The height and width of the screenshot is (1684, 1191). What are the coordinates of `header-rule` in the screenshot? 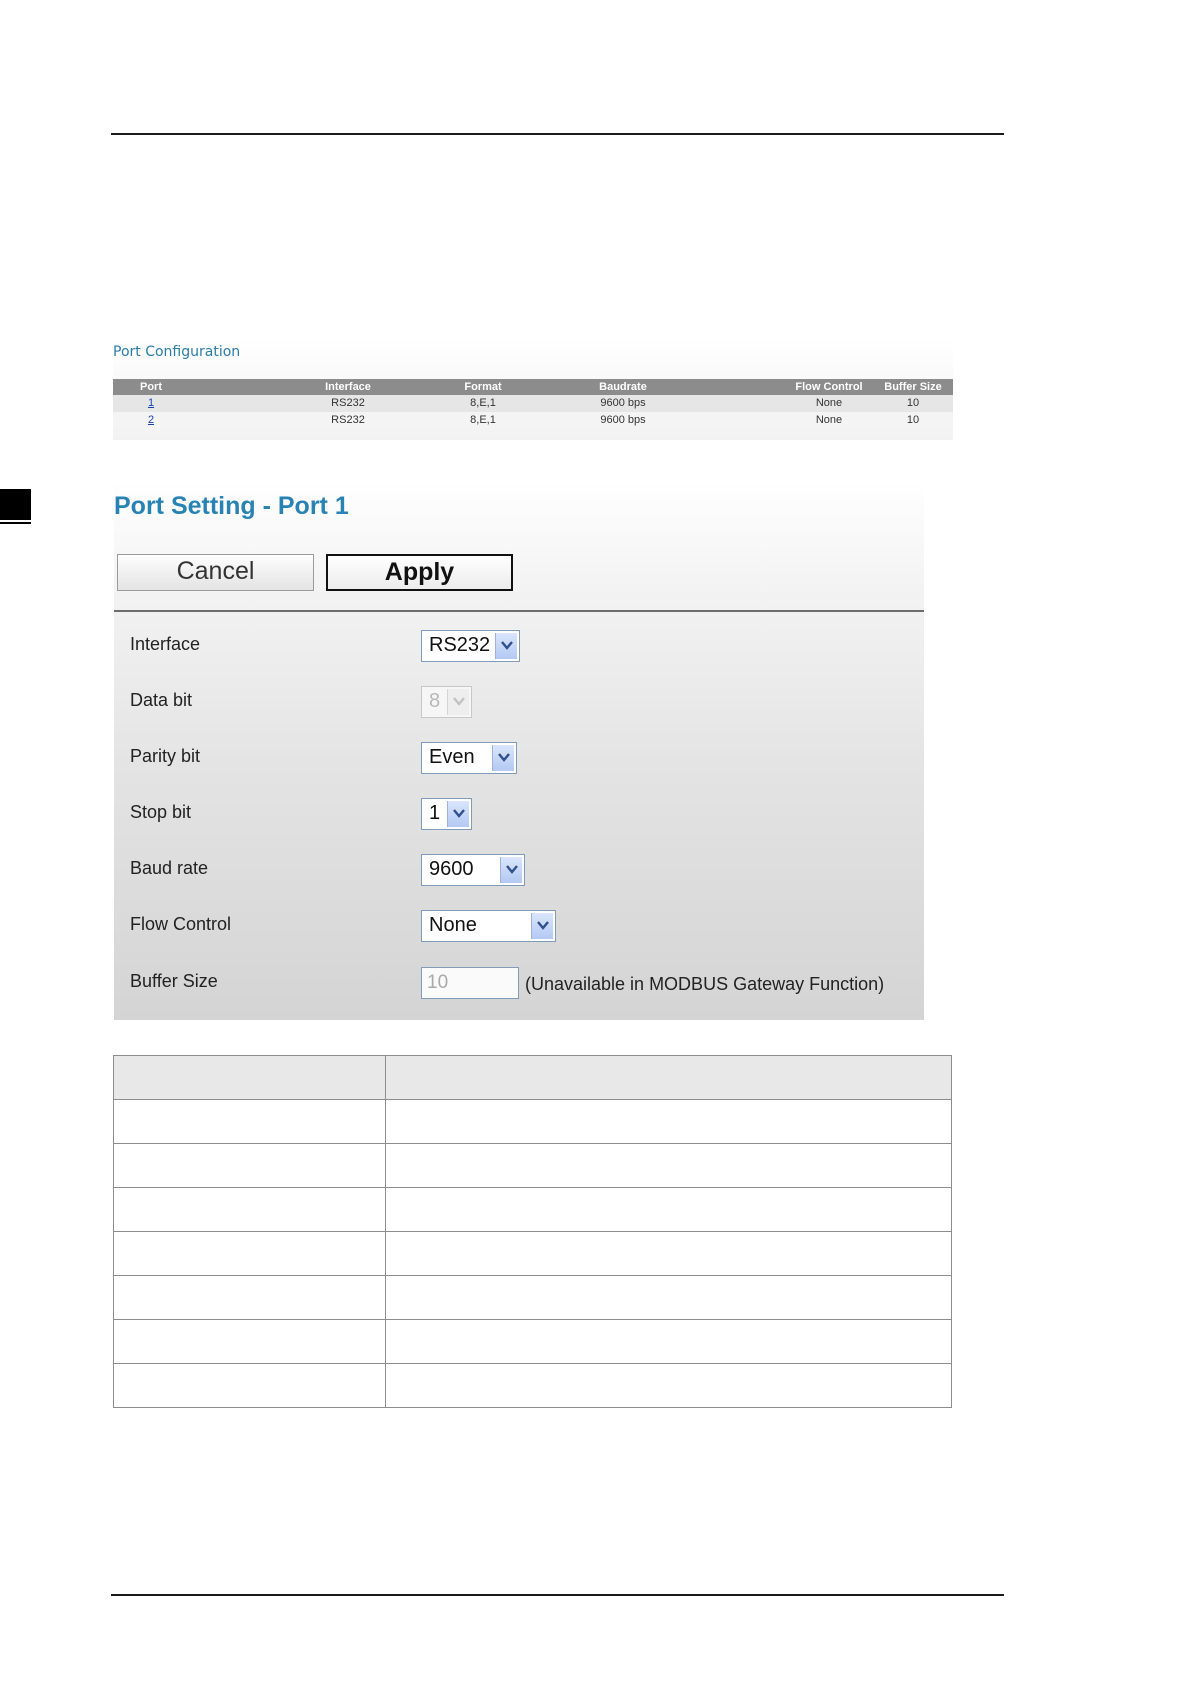 It's located at (557, 134).